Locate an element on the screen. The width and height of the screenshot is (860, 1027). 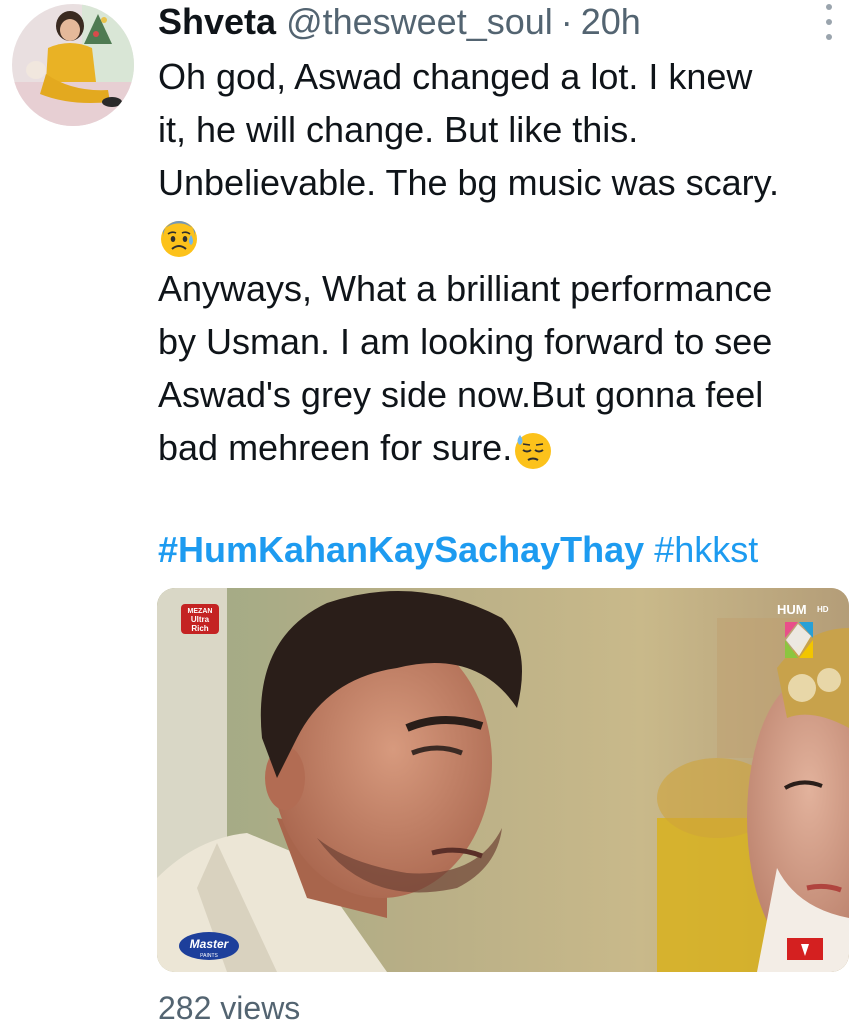
hashtag-link: #HumKahanKaySachayThay is located at coordinates (401, 549).